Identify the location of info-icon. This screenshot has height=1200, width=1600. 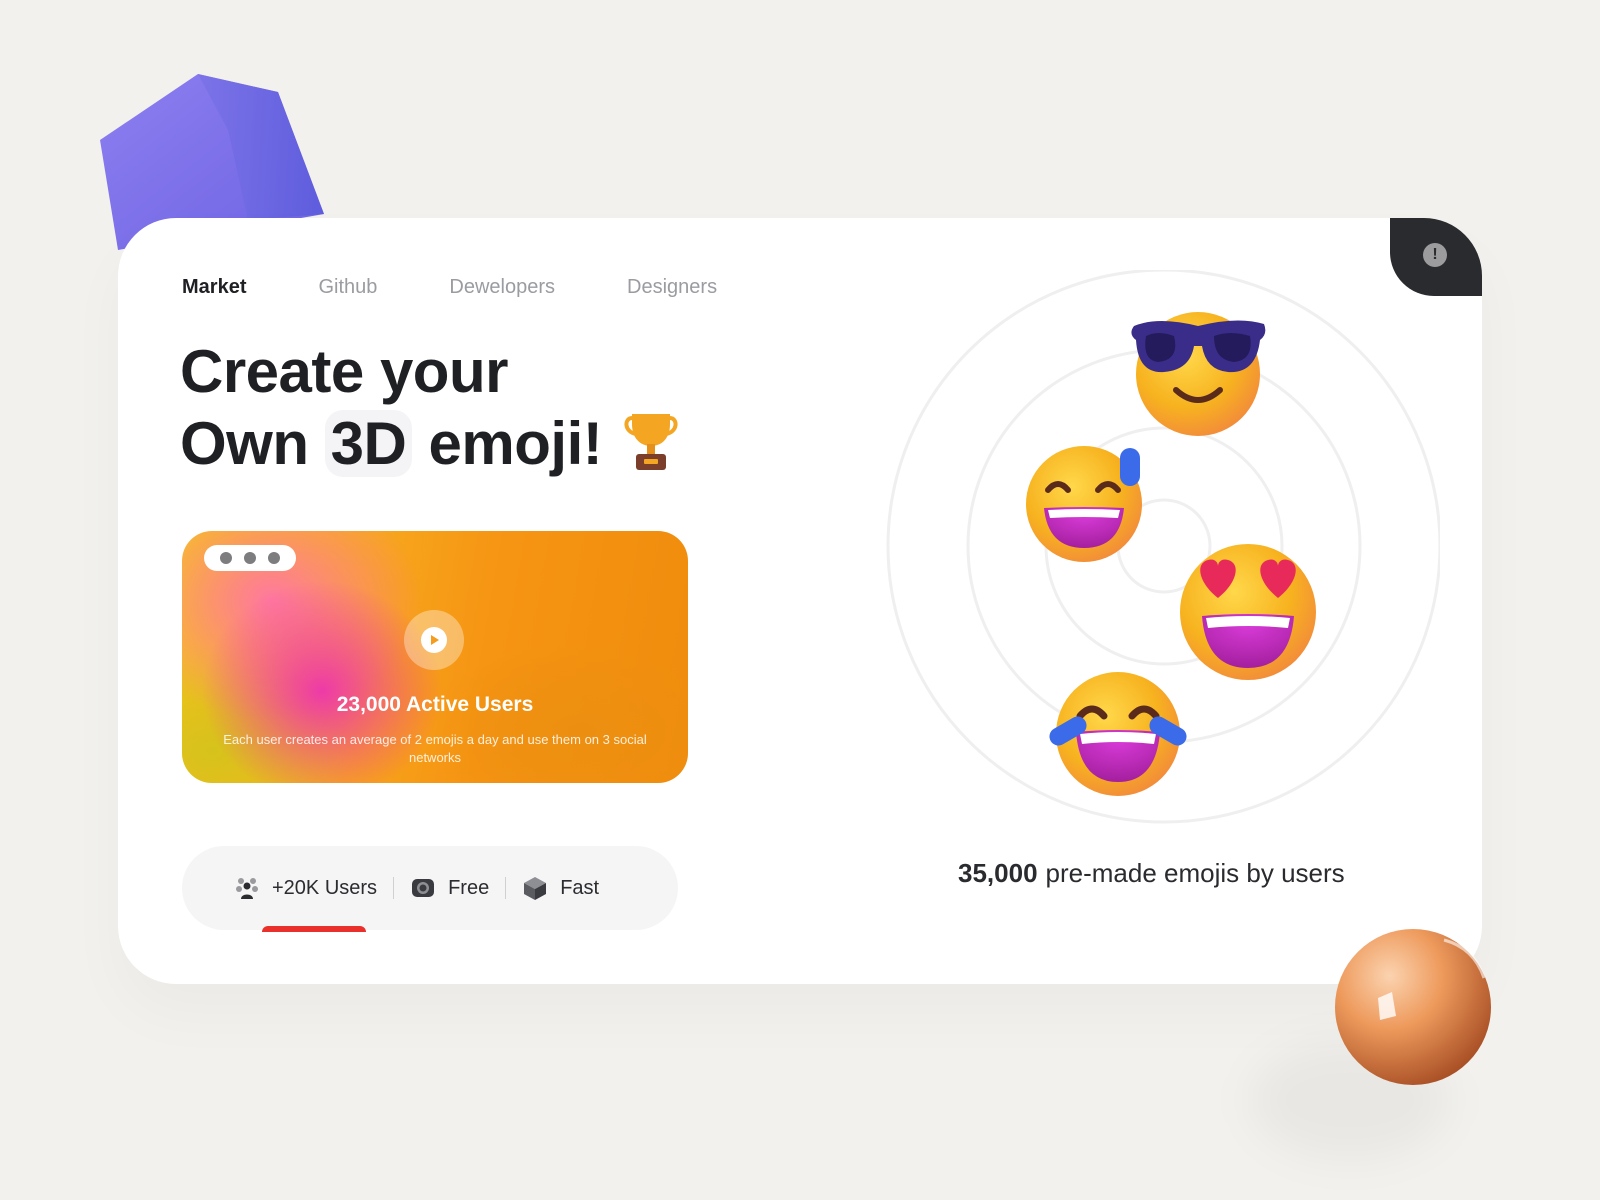
(274, 558).